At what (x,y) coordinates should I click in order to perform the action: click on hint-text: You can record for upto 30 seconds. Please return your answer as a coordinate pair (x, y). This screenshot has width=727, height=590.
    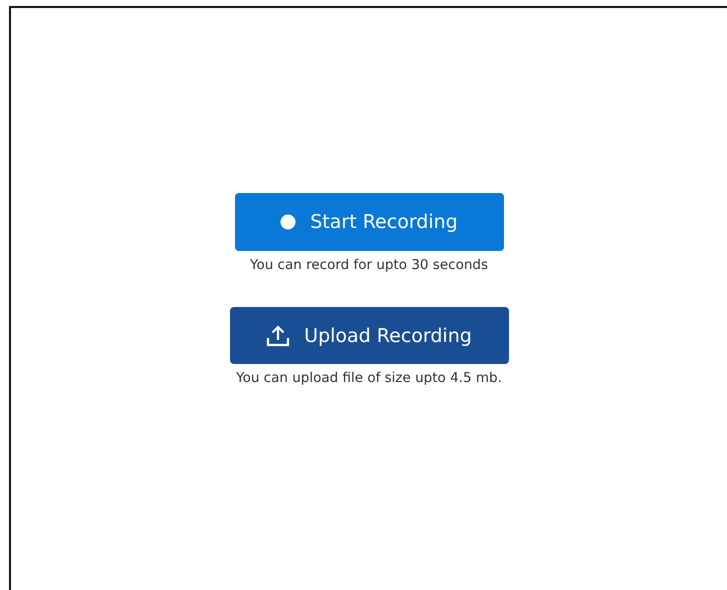
    Looking at the image, I should click on (369, 265).